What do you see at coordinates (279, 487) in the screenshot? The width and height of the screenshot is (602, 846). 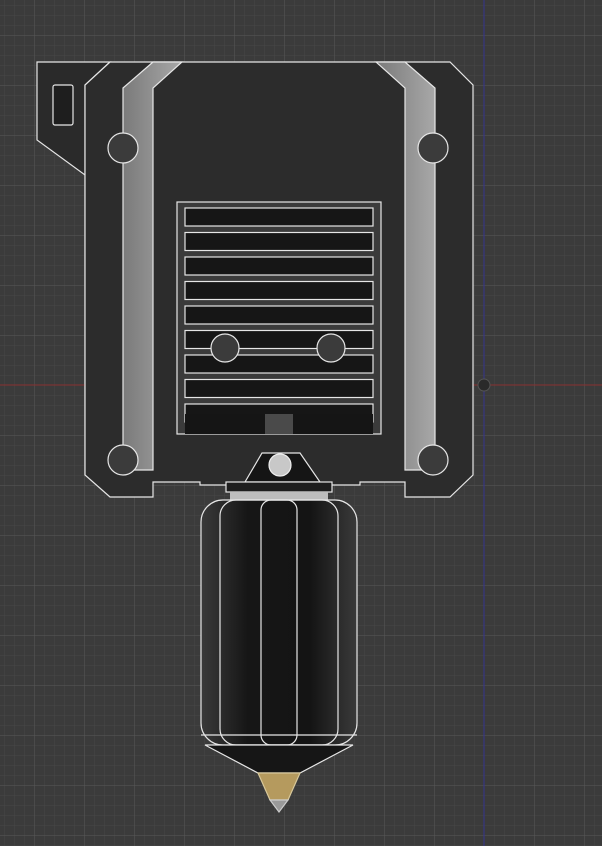 I see `mount-plate` at bounding box center [279, 487].